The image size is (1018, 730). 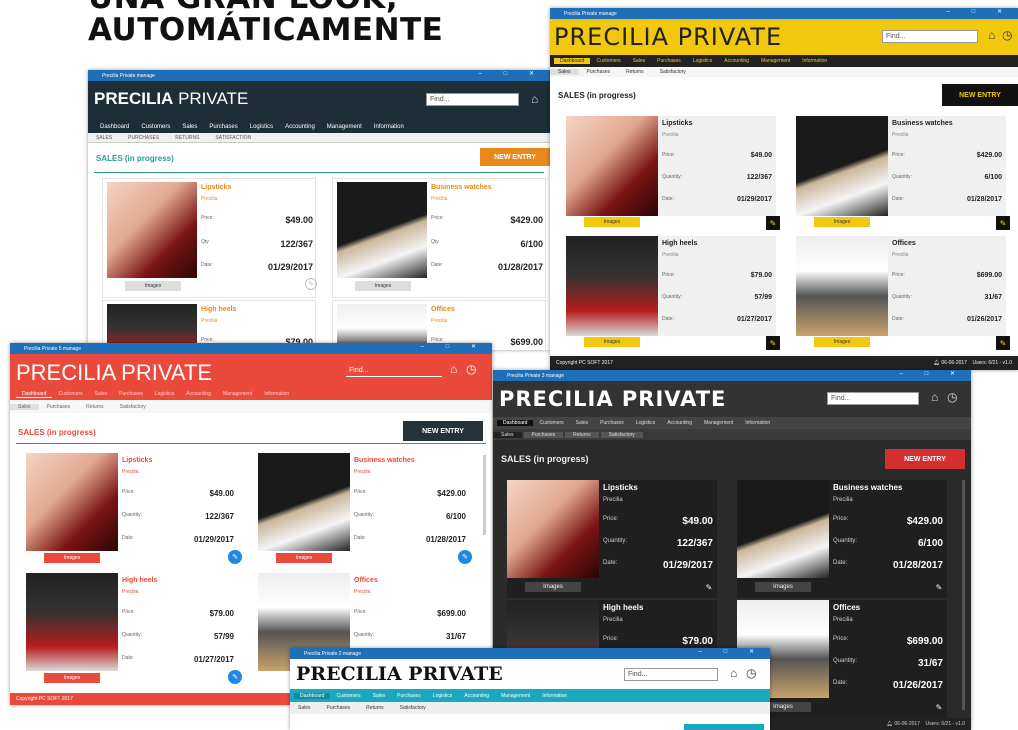 What do you see at coordinates (143, 138) in the screenshot?
I see `tab-purchases: PURCHASES` at bounding box center [143, 138].